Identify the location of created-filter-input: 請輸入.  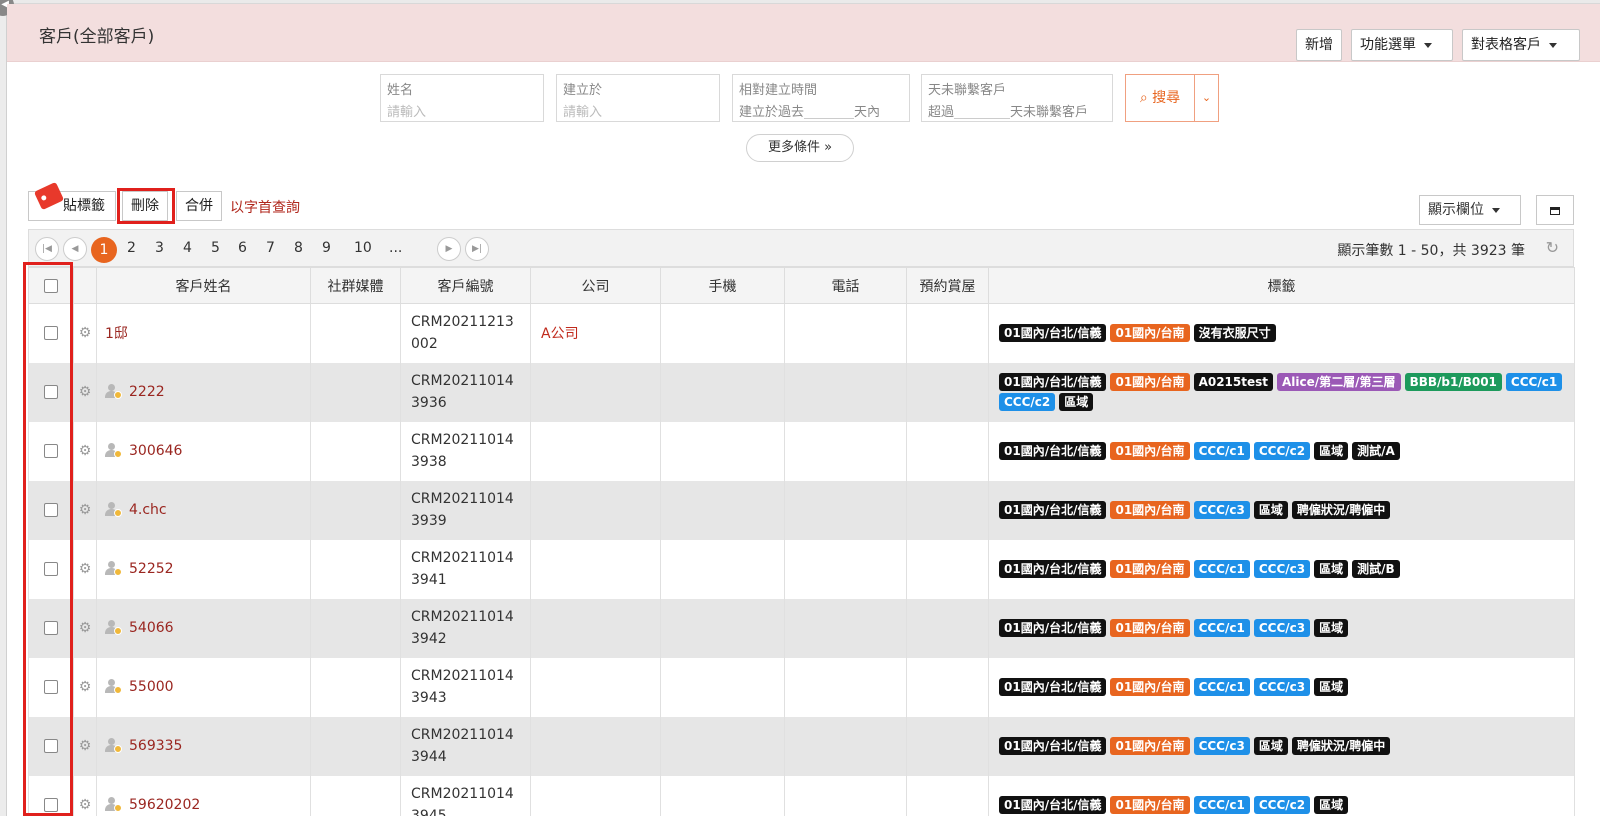
(638, 110).